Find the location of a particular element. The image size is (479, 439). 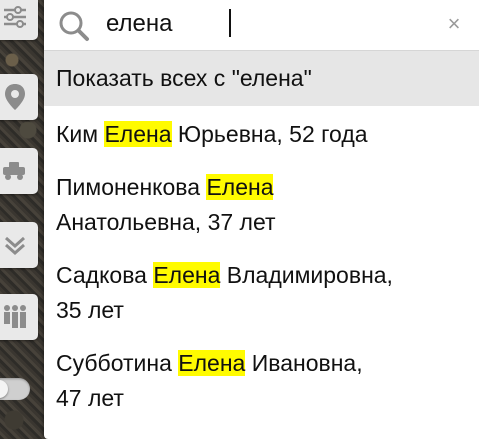

layer-toggle is located at coordinates (15, 389).